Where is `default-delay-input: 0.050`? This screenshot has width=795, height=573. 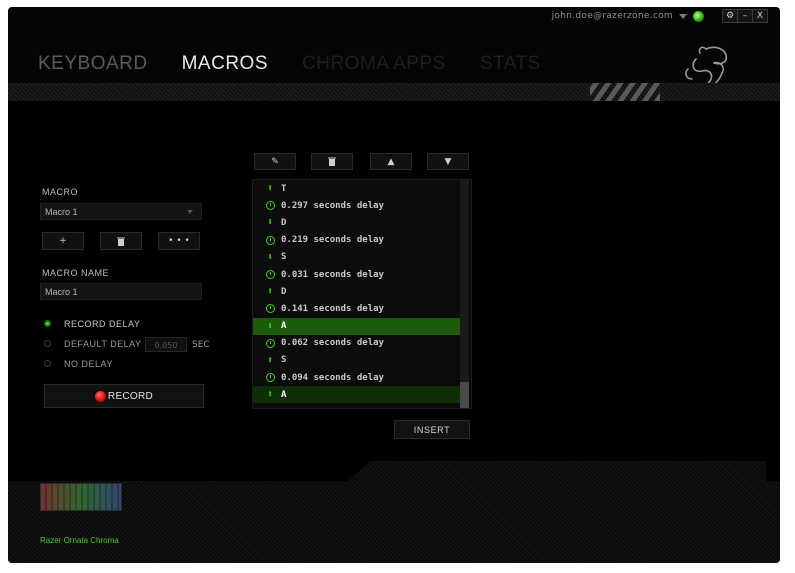 default-delay-input: 0.050 is located at coordinates (166, 344).